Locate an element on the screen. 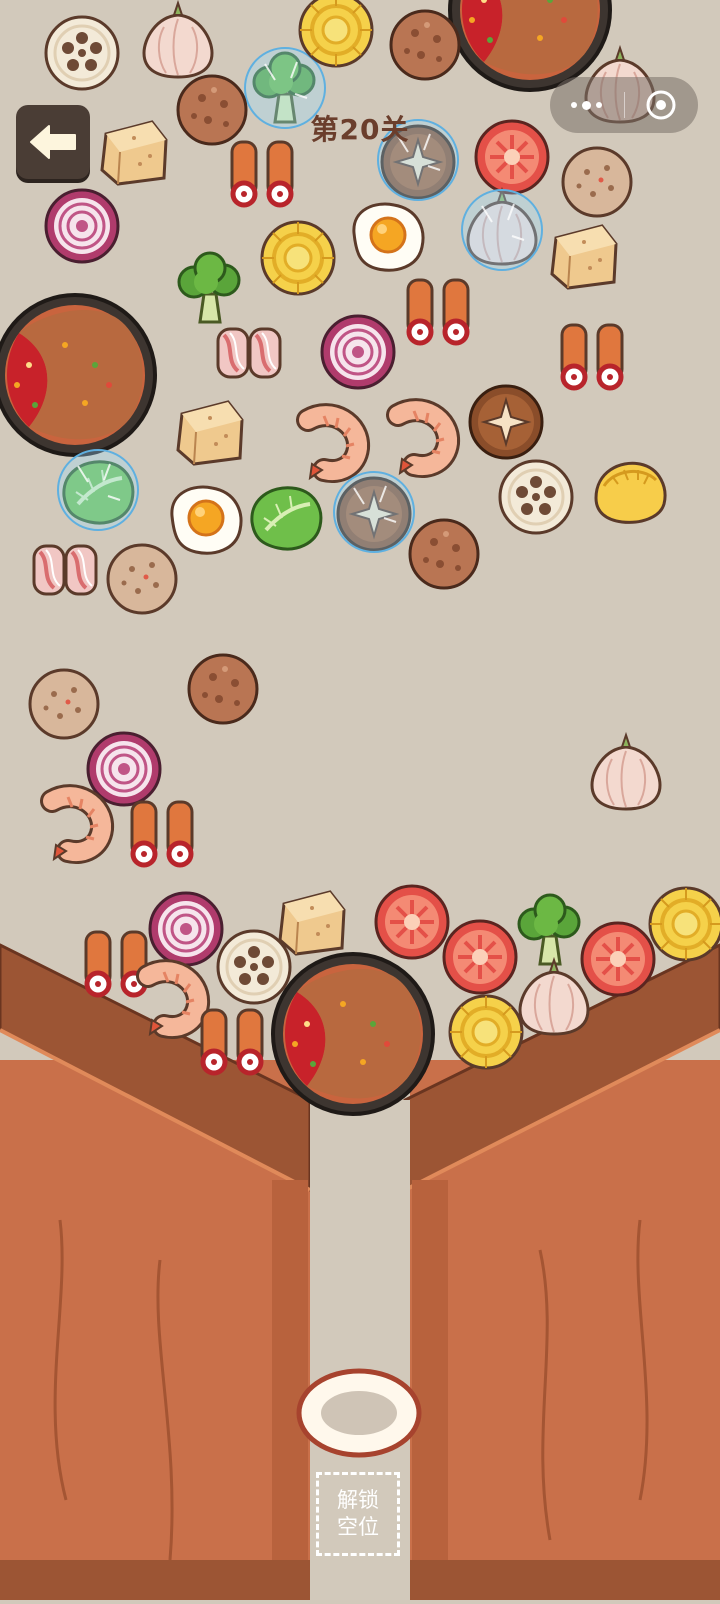 This screenshot has height=1604, width=720. unlock-slot-label-line1: 解锁 is located at coordinates (358, 1500).